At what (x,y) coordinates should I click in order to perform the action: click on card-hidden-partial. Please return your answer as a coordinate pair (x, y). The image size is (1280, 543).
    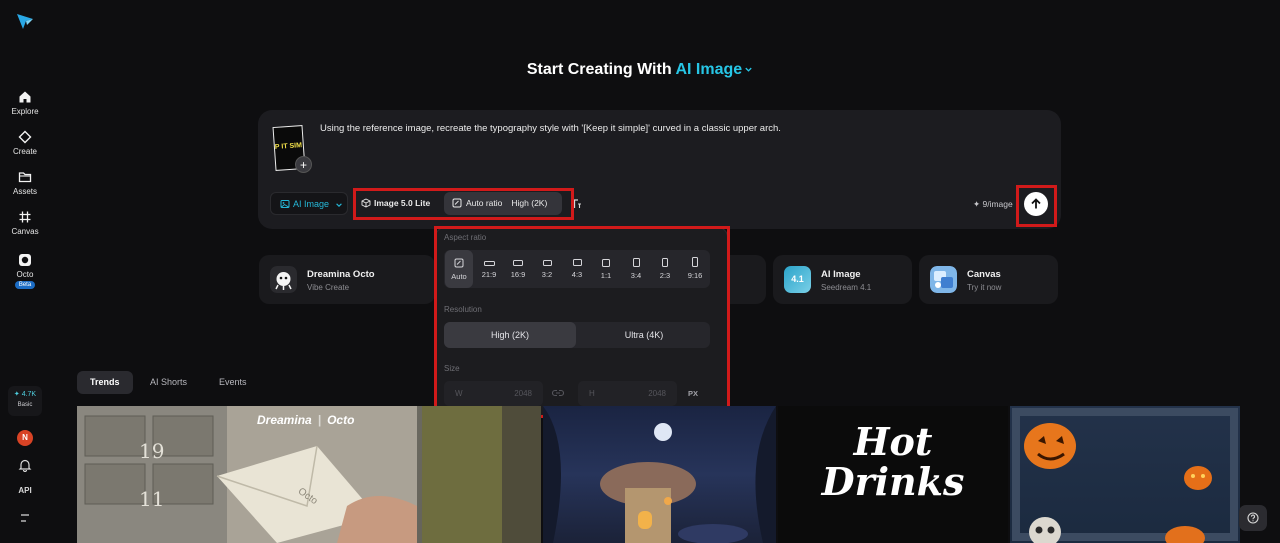
    Looking at the image, I should click on (747, 279).